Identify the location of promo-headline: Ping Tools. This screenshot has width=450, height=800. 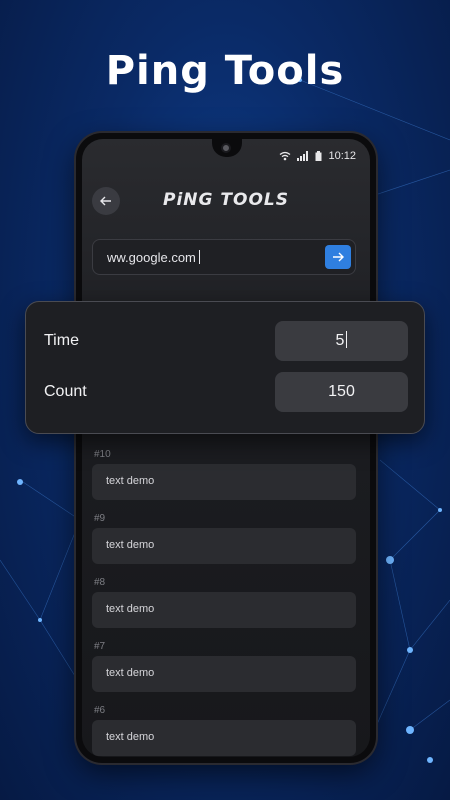
(225, 71).